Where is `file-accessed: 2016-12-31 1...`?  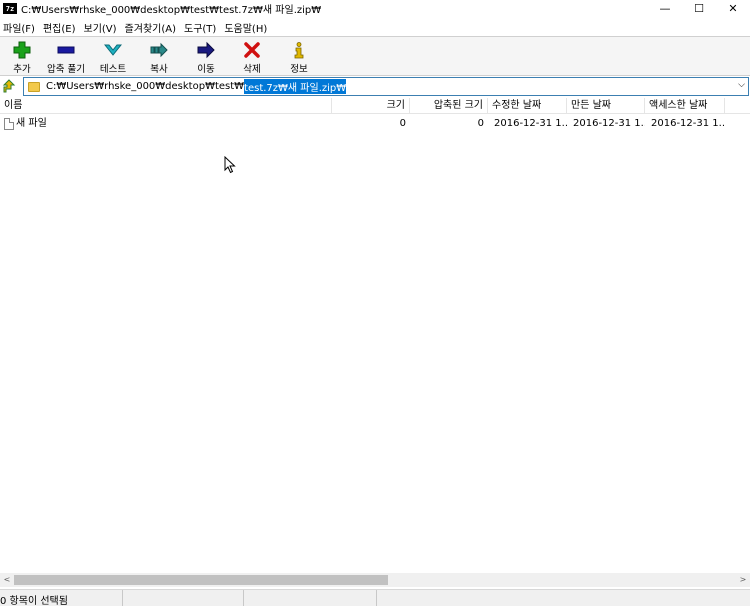
file-accessed: 2016-12-31 1... is located at coordinates (688, 123).